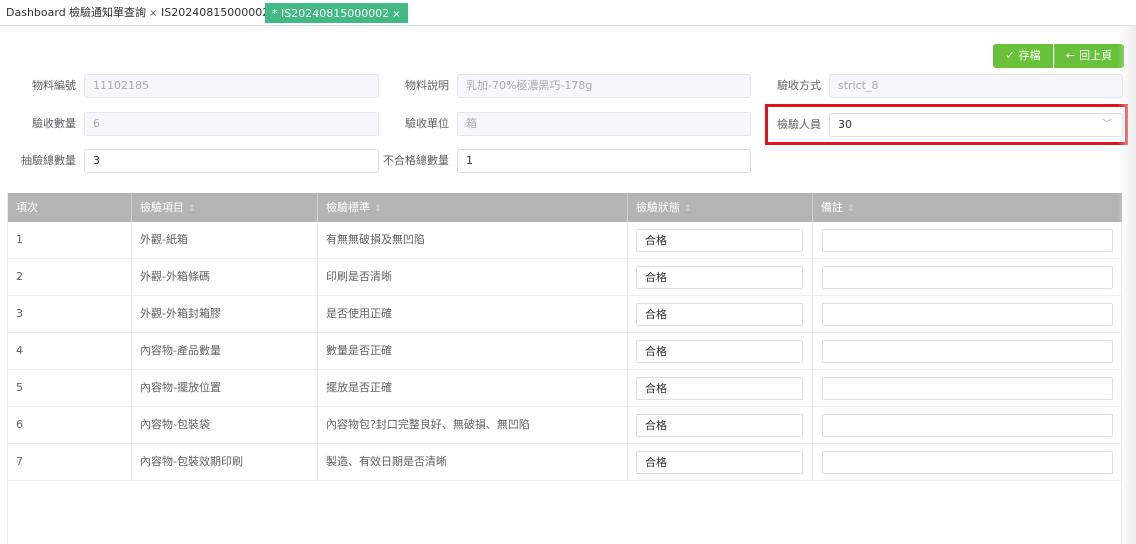  I want to click on check-icon: ✓, so click(1010, 55).